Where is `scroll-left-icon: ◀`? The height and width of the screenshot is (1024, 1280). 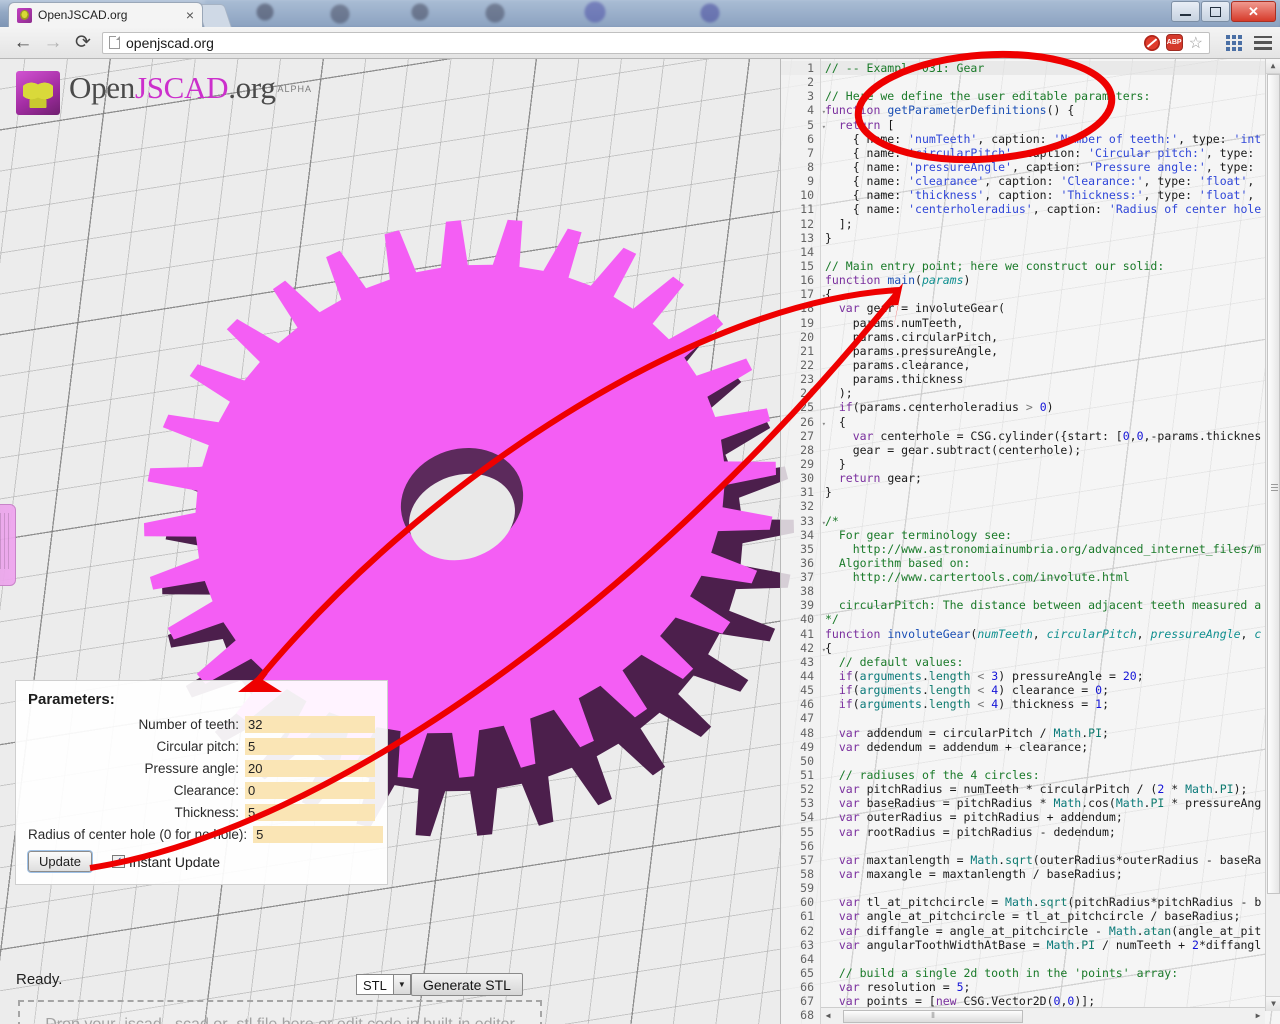
scroll-left-icon: ◀ is located at coordinates (828, 1016).